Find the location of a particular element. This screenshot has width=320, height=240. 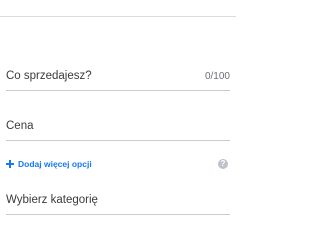

price-placeholder: Cena is located at coordinates (20, 126).